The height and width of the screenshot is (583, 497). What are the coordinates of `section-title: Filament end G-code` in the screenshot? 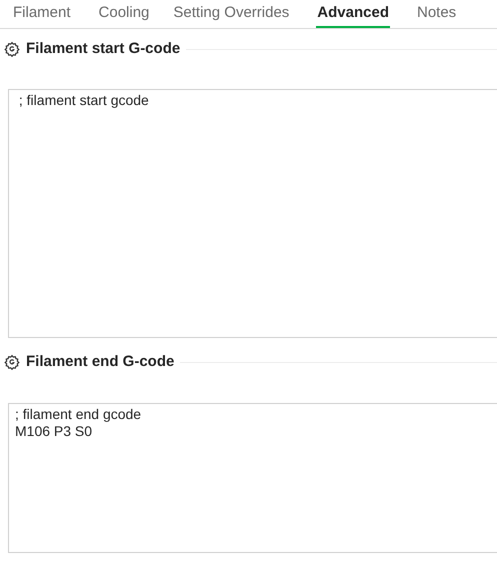 It's located at (100, 362).